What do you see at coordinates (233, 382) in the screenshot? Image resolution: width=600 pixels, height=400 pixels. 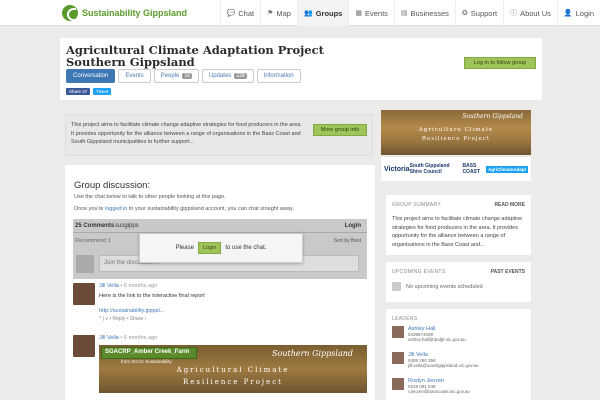 I see `image-line: Resilience Project` at bounding box center [233, 382].